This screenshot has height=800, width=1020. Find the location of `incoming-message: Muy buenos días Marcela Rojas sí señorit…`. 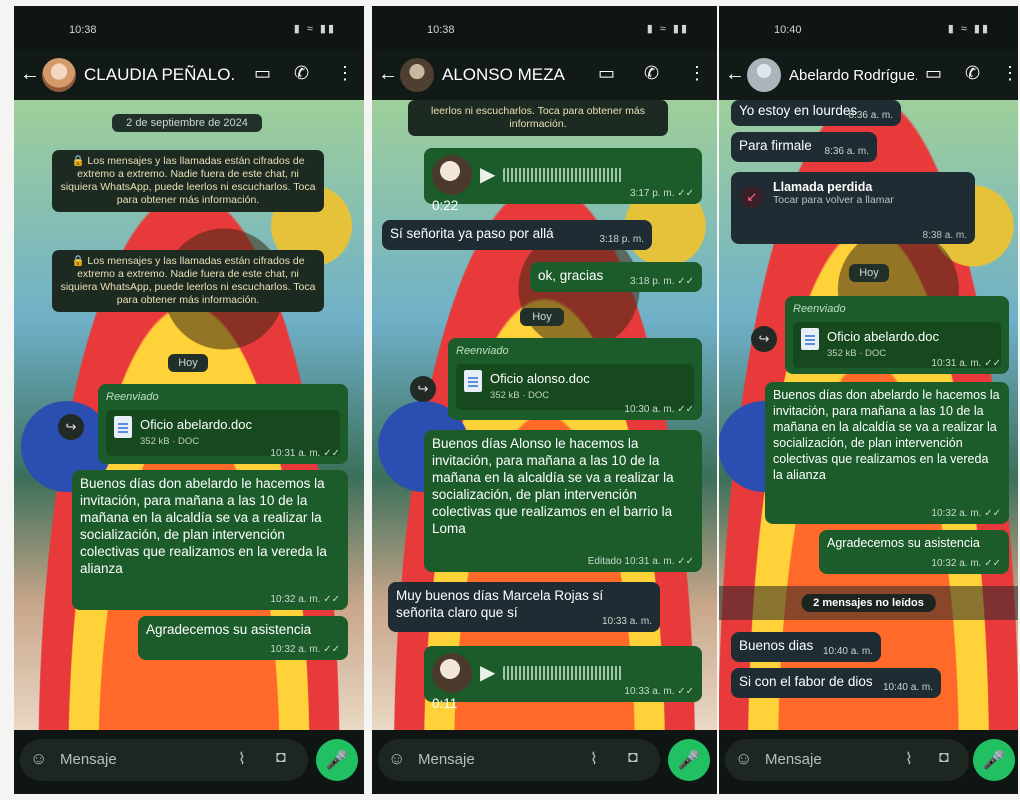

incoming-message: Muy buenos días Marcela Rojas sí señorit… is located at coordinates (524, 607).